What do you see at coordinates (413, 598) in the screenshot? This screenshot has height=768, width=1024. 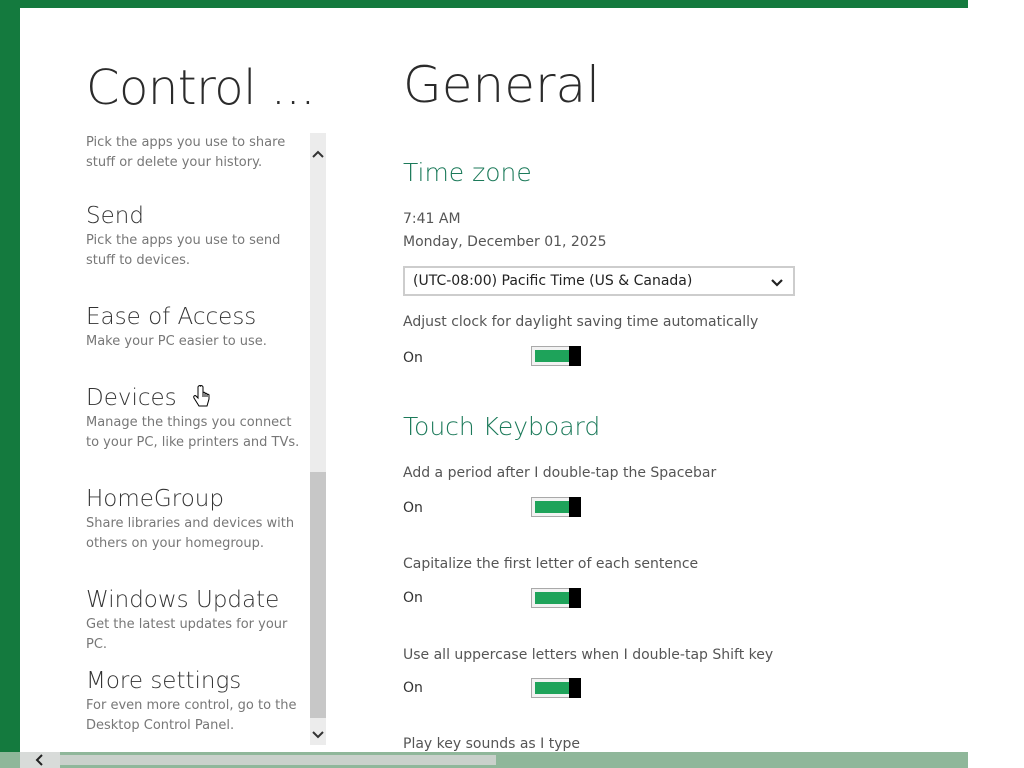 I see `capitalize-state: On` at bounding box center [413, 598].